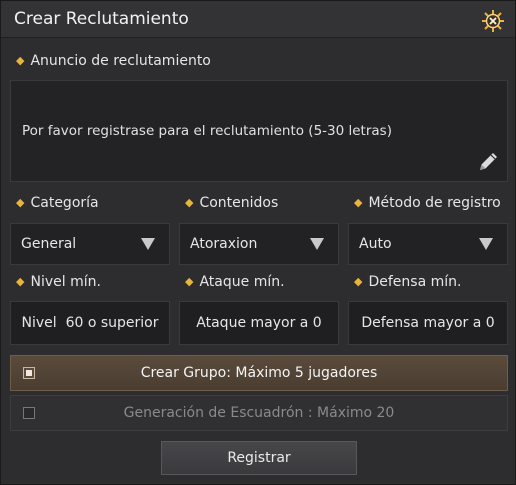 The width and height of the screenshot is (516, 485). What do you see at coordinates (65, 282) in the screenshot?
I see `min-level-label: Nivel mín.` at bounding box center [65, 282].